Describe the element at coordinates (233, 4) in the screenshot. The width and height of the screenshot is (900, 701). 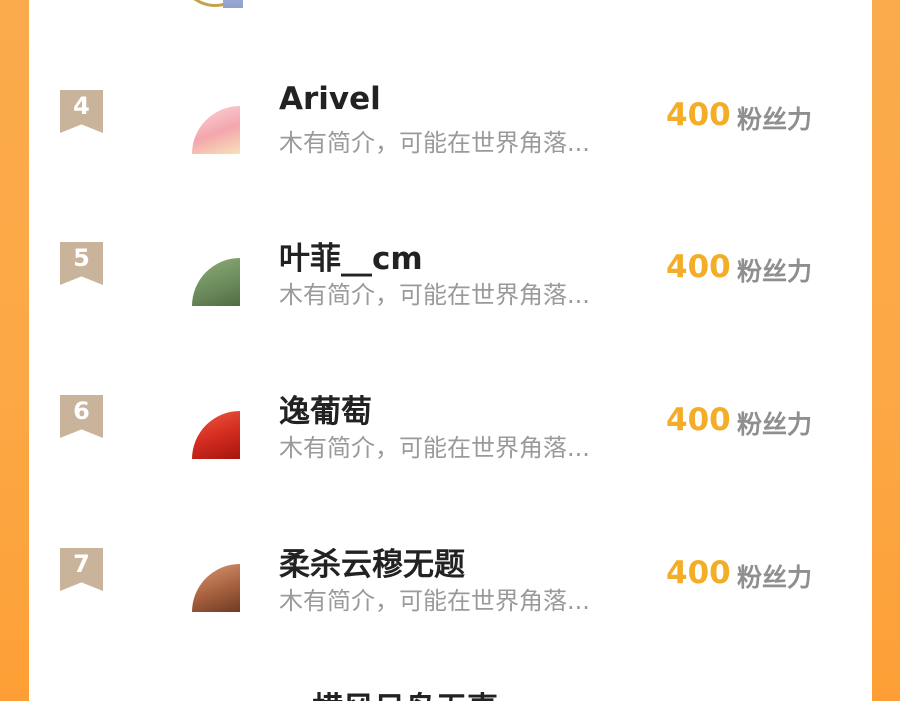
I see `user-avatar-icon` at that location.